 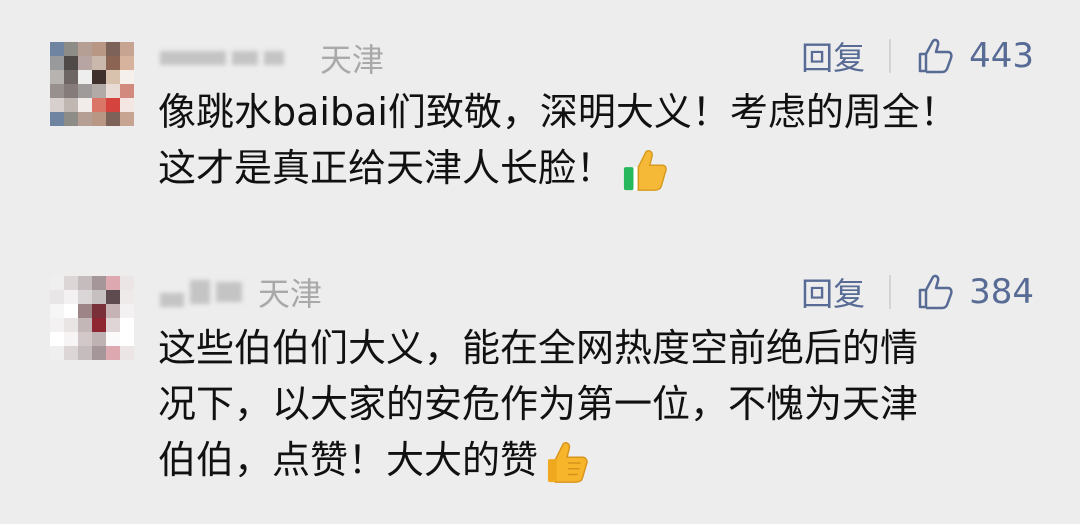 I want to click on comment-text-line: 这些伯伯们大义，能在全网热度空前绝后的情, so click(x=538, y=348).